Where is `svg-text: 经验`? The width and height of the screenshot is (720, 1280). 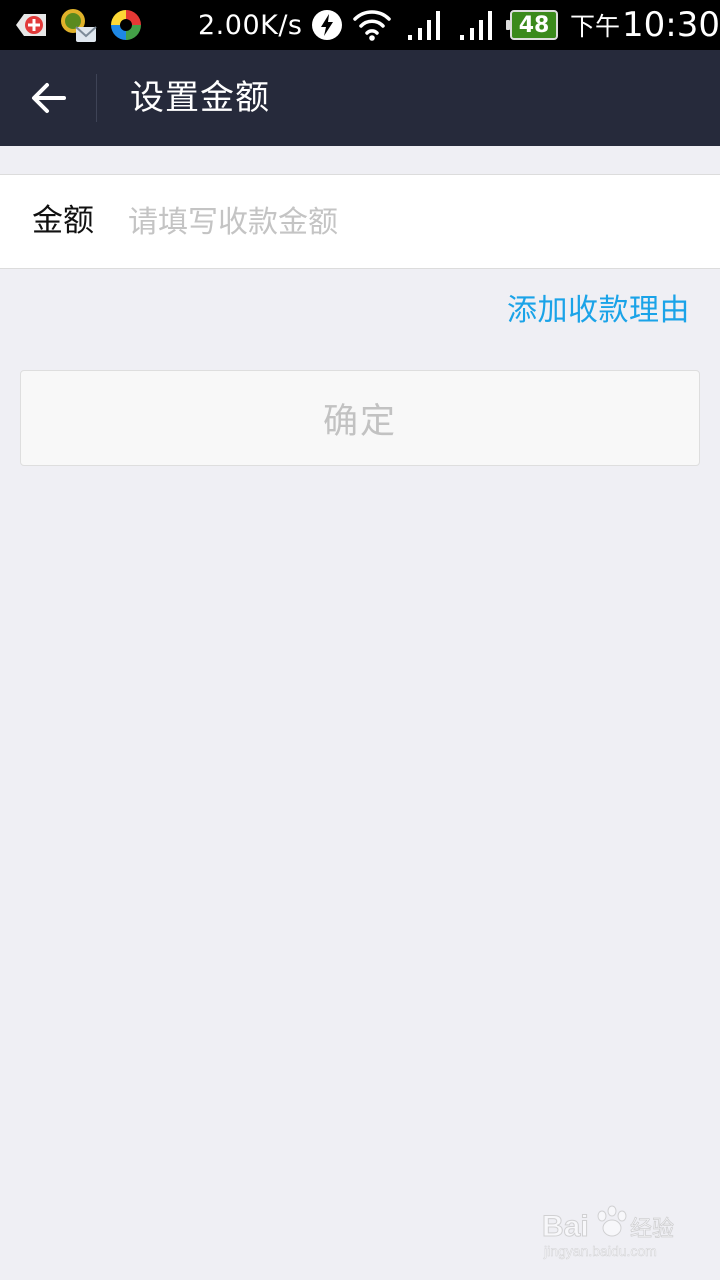
svg-text: 经验 is located at coordinates (652, 1229).